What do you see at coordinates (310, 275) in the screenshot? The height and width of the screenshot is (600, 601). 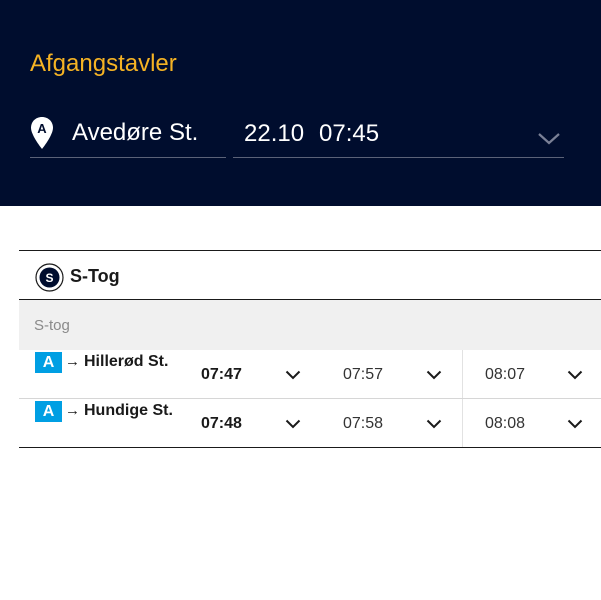 I see `section-header: S S-Tog` at bounding box center [310, 275].